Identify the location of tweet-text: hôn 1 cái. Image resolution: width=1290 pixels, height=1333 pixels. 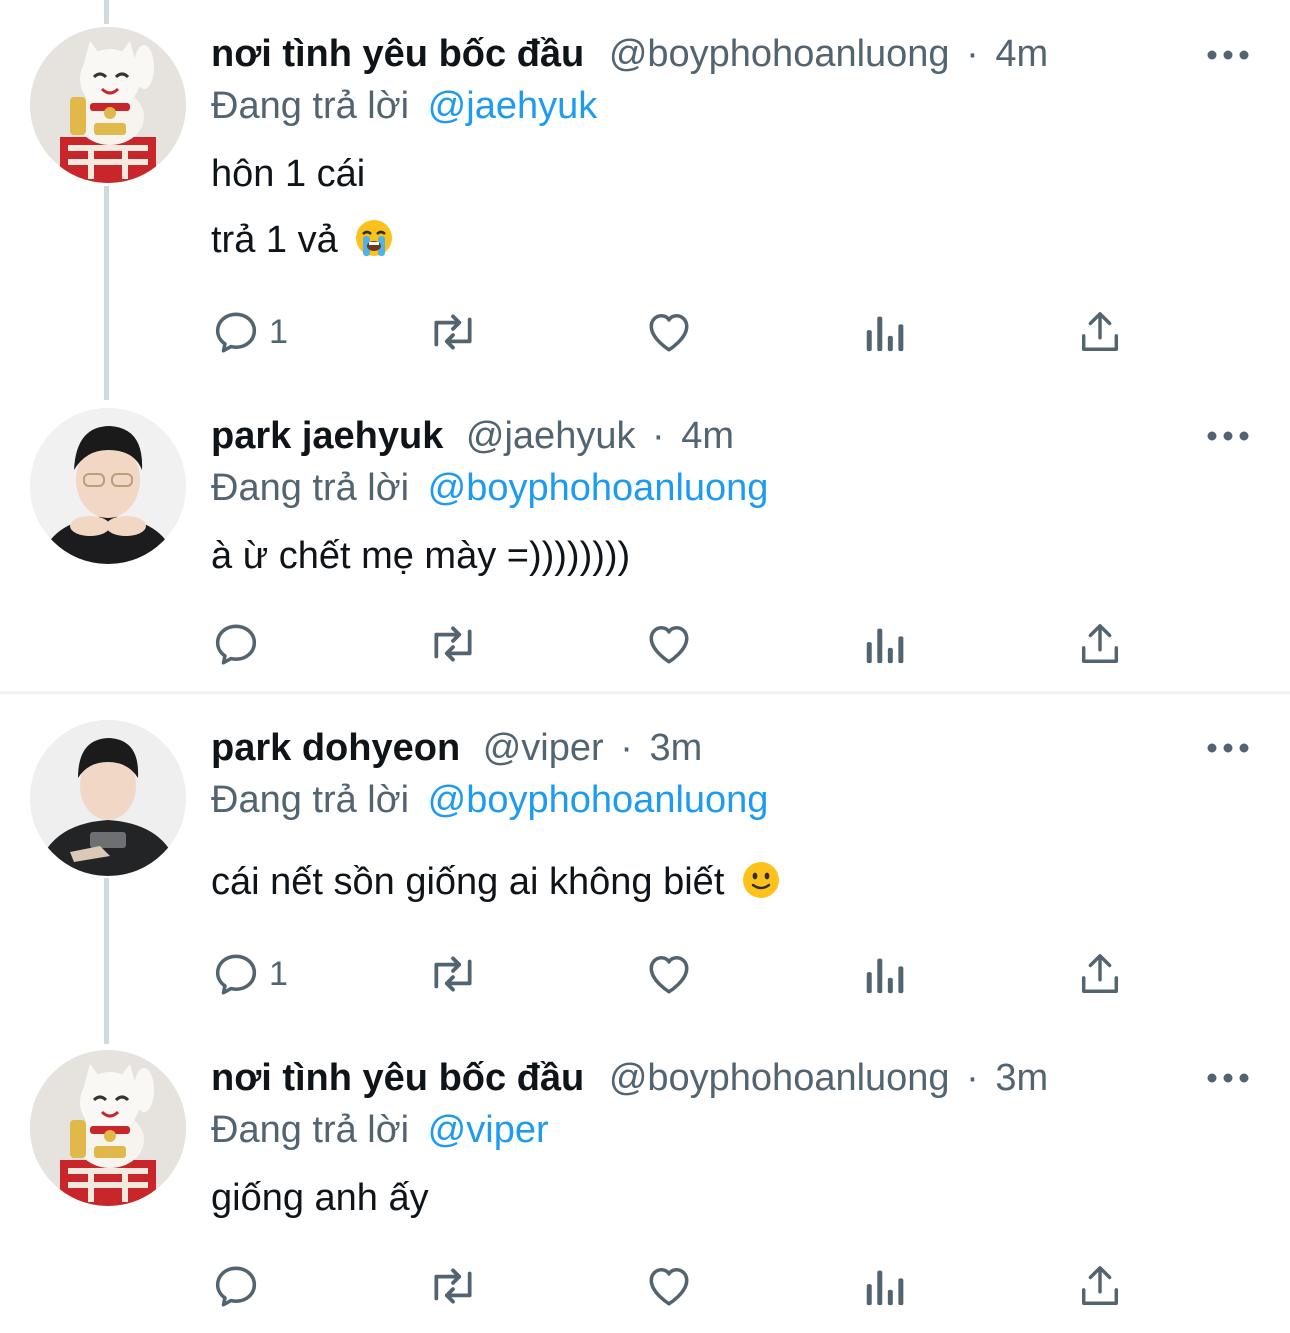
(288, 174).